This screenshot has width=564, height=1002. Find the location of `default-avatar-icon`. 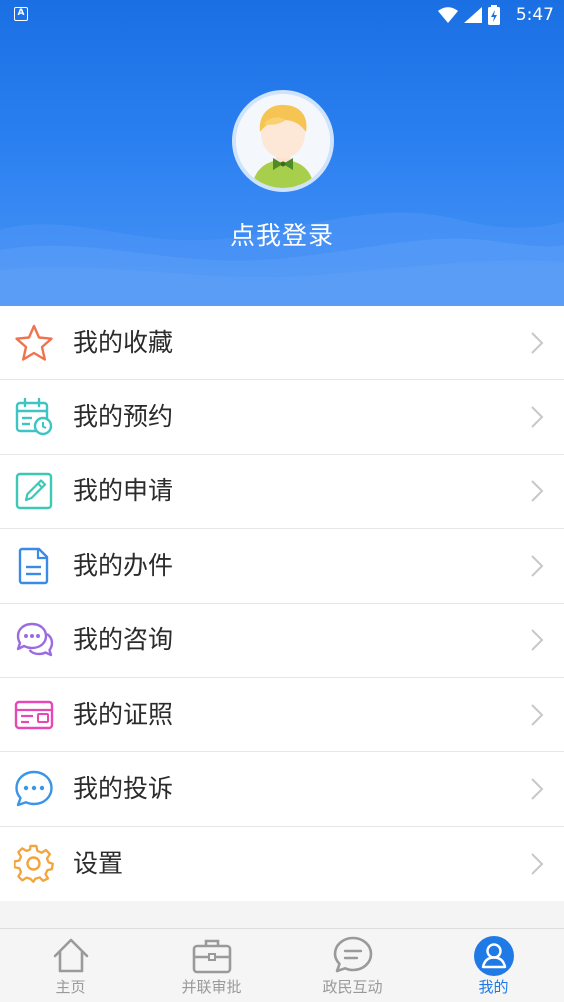

default-avatar-icon is located at coordinates (283, 141).